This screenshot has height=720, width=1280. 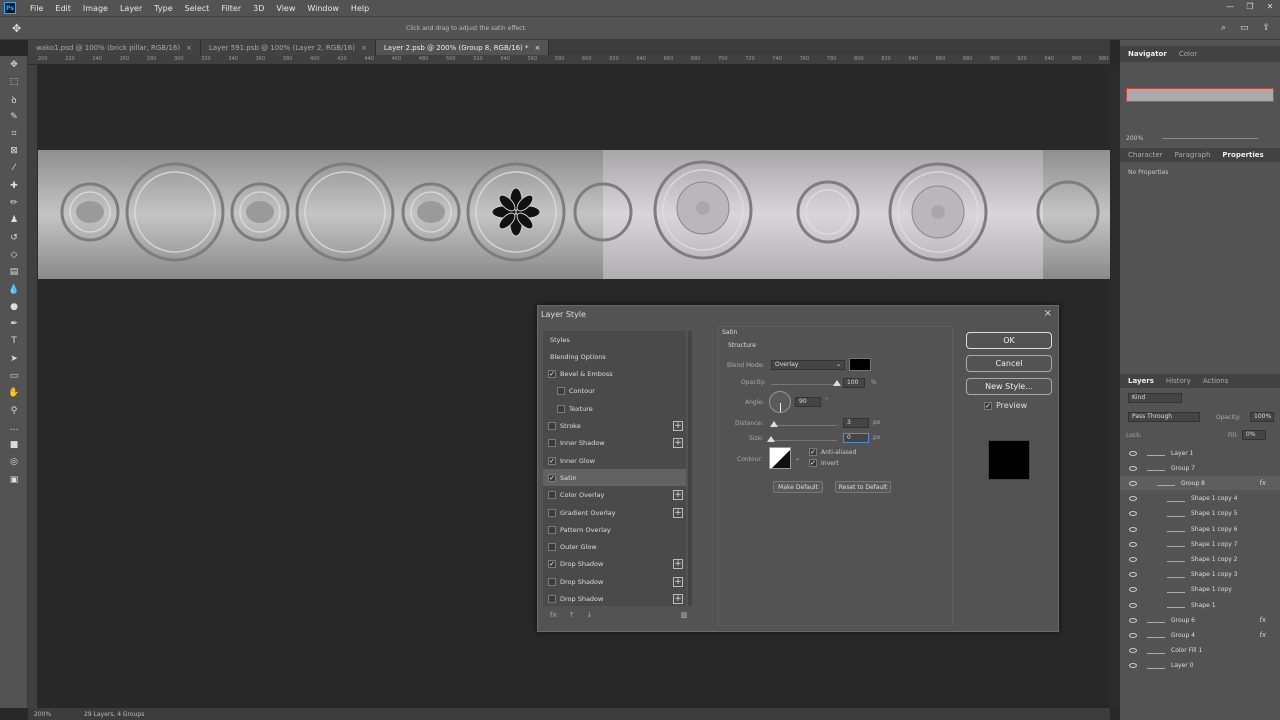 I want to click on tab-close-icon: ×, so click(x=364, y=48).